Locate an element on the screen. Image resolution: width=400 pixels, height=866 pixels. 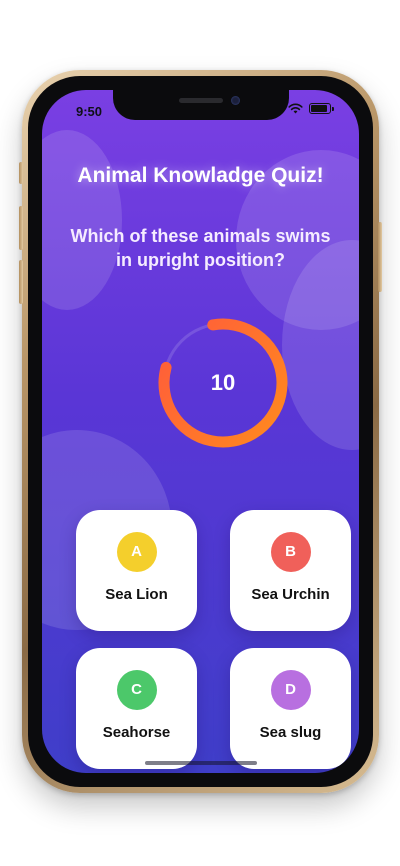
side-button is located at coordinates (380, 257).